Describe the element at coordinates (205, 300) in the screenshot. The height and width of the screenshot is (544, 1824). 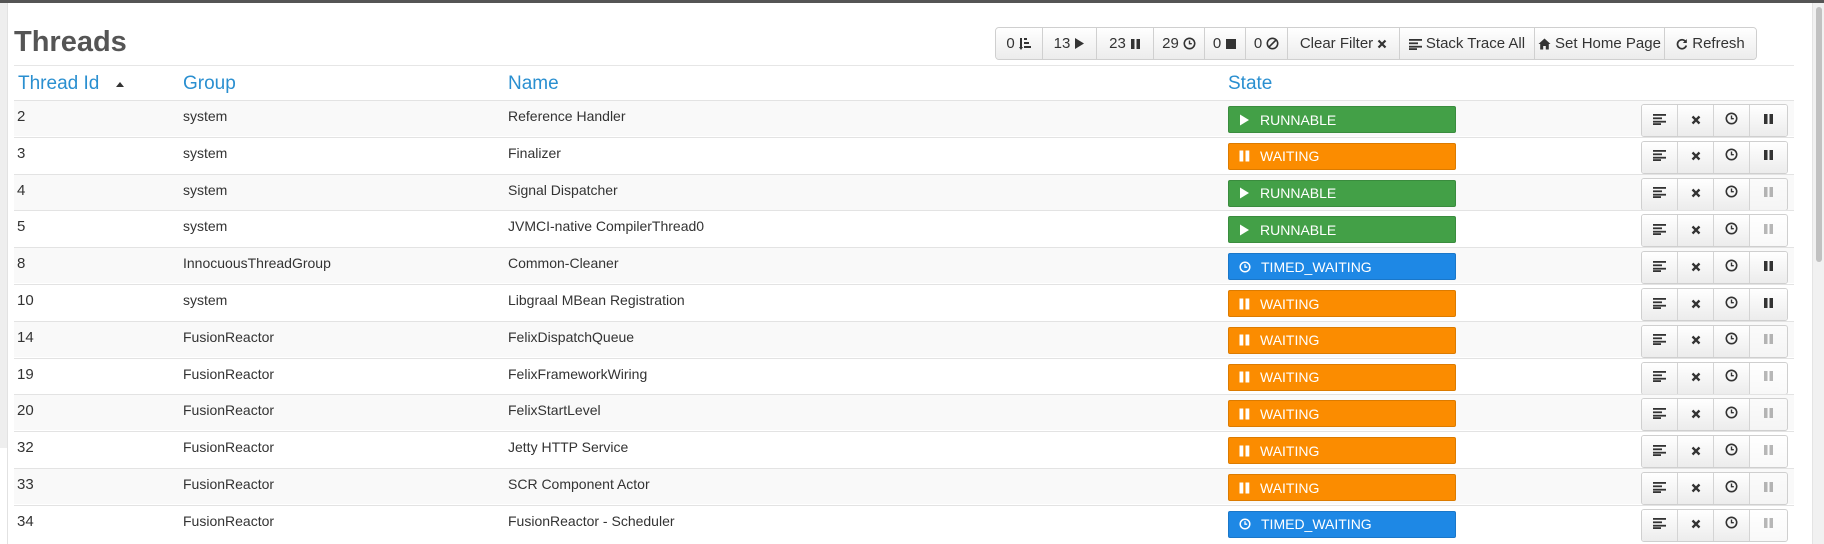
I see `group-cell: system` at that location.